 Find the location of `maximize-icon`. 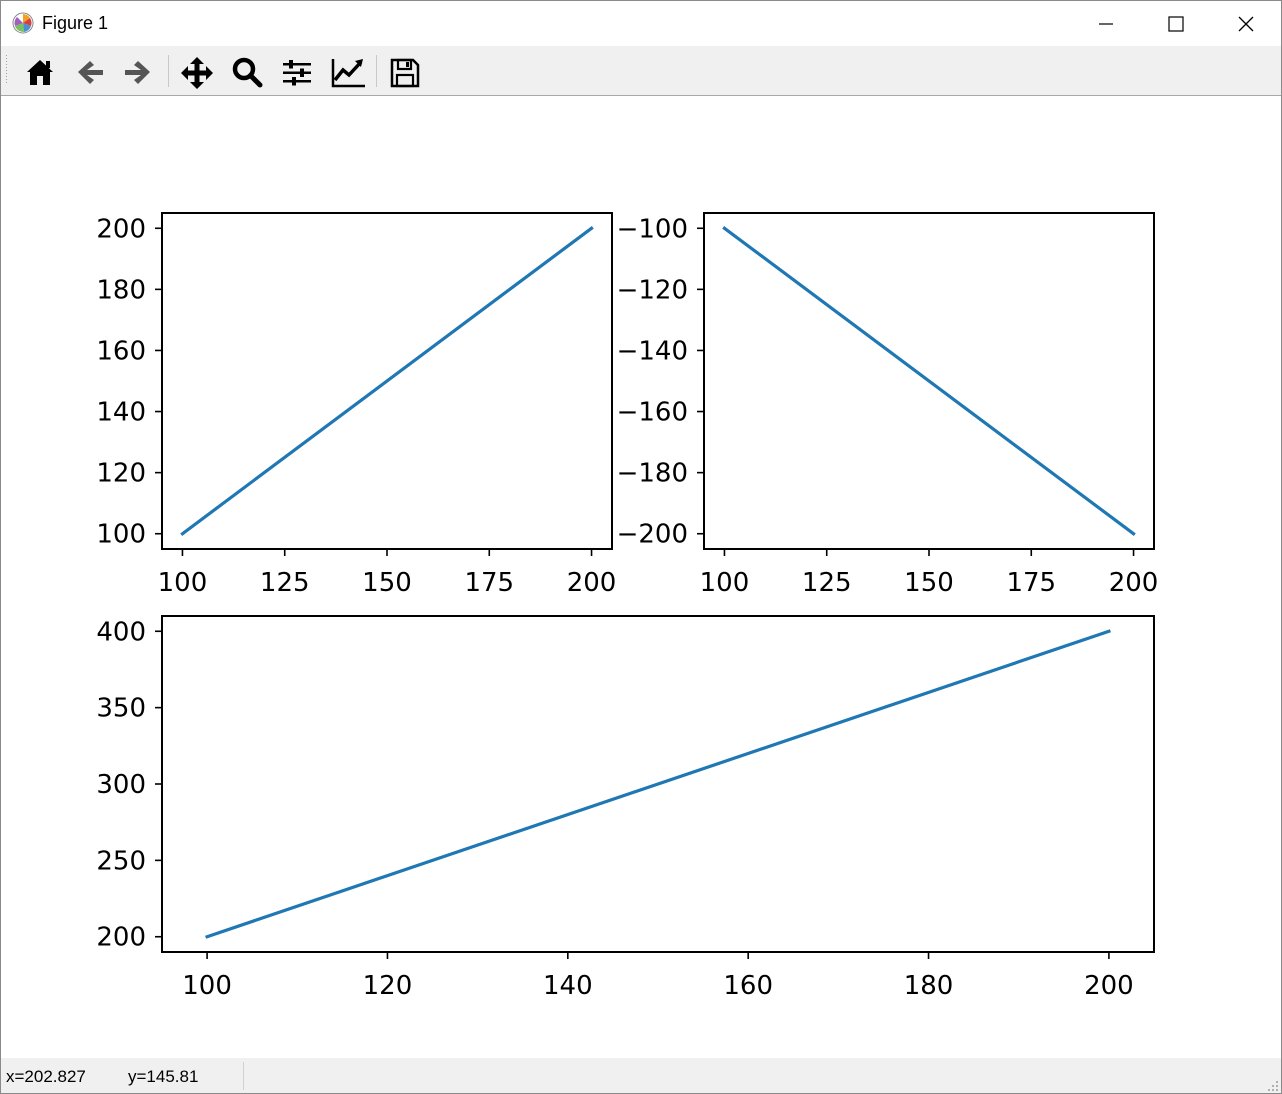

maximize-icon is located at coordinates (1176, 24).